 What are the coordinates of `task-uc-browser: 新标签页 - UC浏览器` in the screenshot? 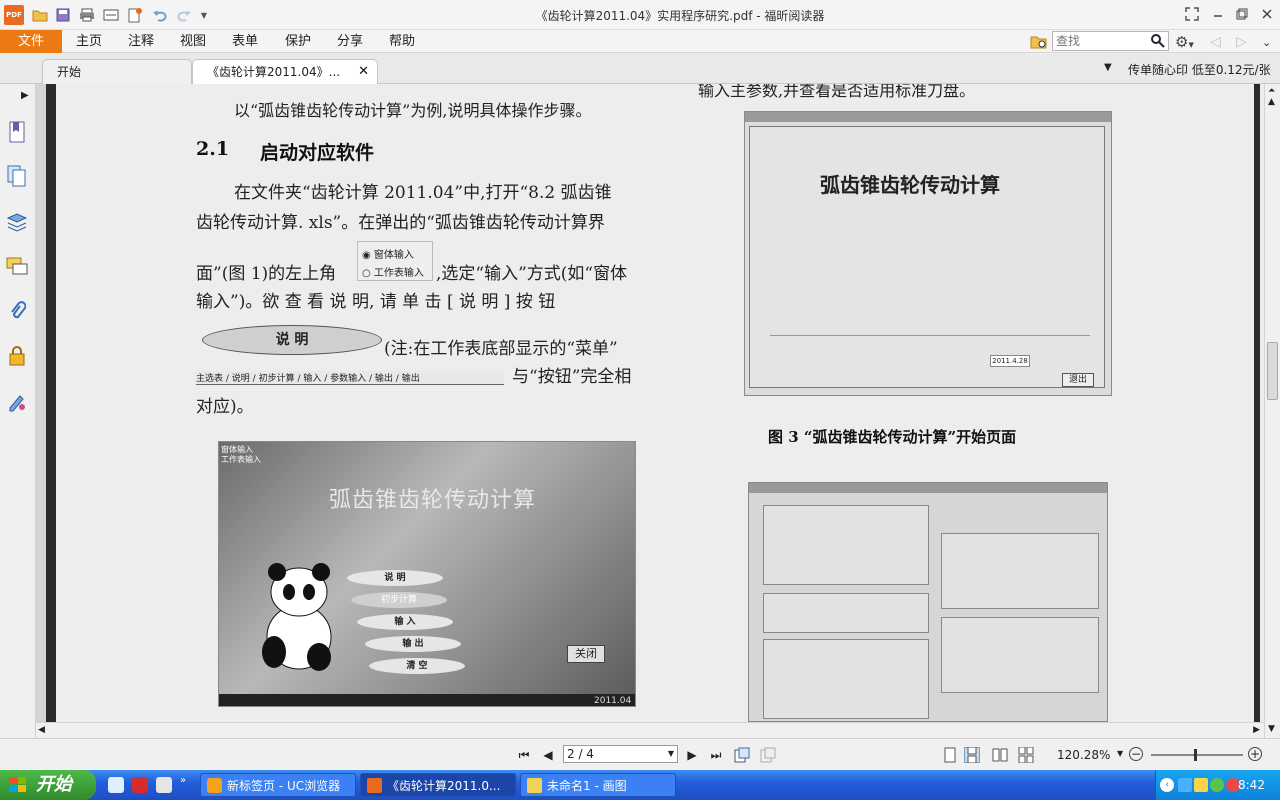 It's located at (278, 785).